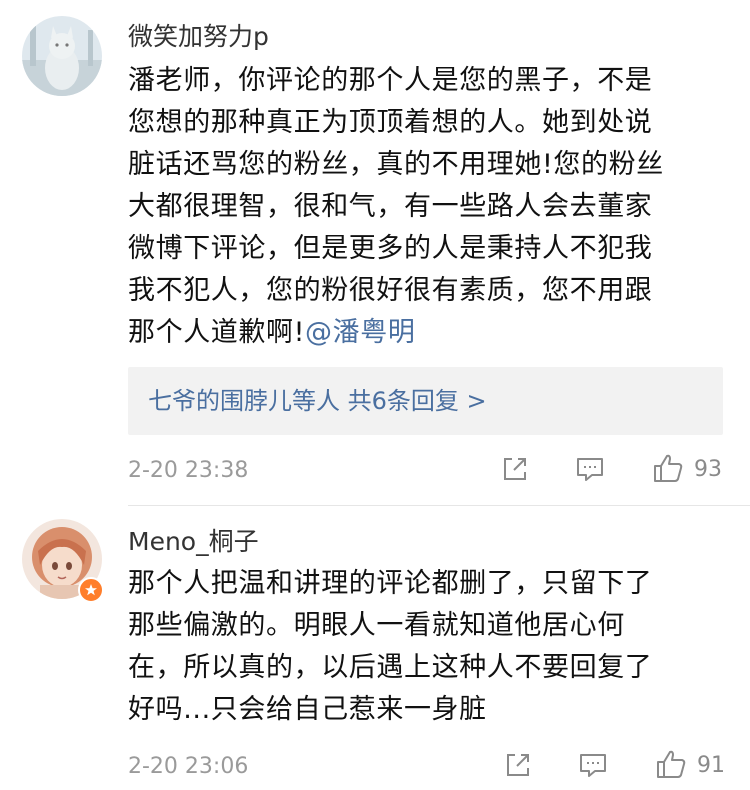 The height and width of the screenshot is (790, 750). I want to click on comment-text-line: 微博下评论，但是更多的人是秉持人不犯我, so click(390, 248).